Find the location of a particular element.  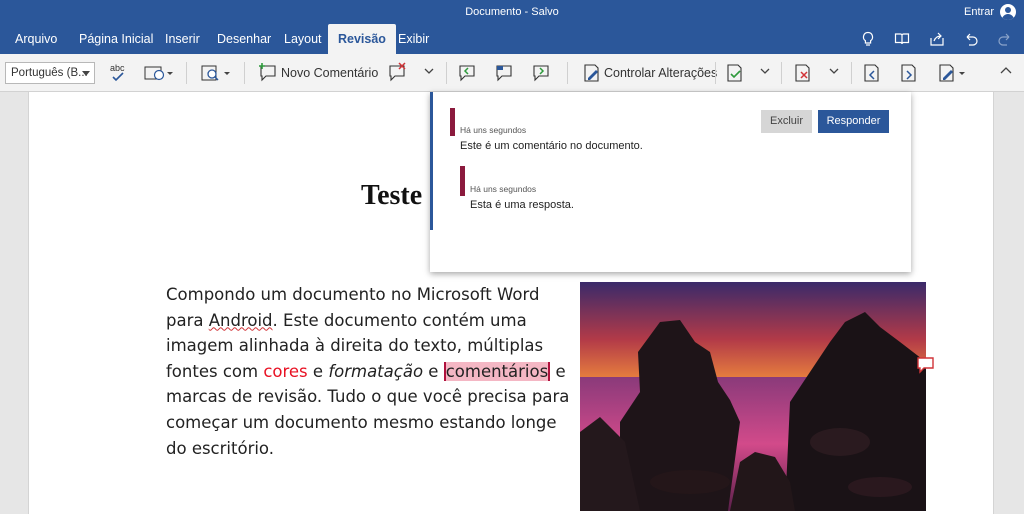

active-comment-bar is located at coordinates (431, 161).